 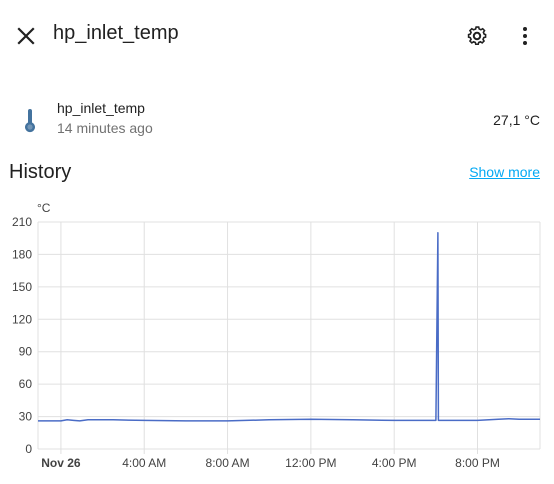 I want to click on y-axis-unit-label: °C, so click(x=44, y=208).